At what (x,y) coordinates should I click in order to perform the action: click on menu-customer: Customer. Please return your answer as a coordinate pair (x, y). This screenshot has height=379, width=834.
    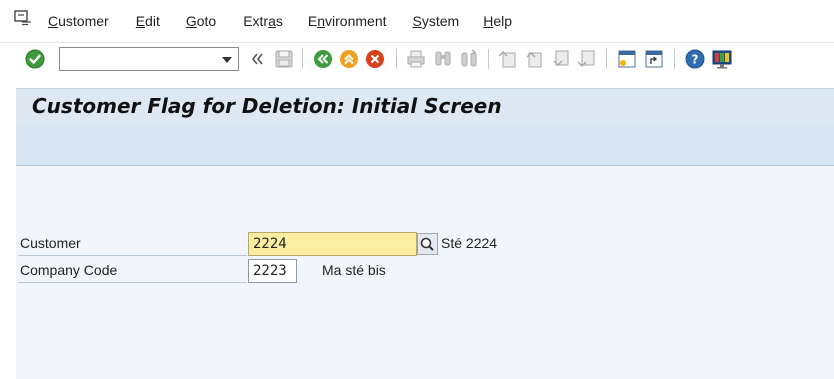
    Looking at the image, I should click on (78, 21).